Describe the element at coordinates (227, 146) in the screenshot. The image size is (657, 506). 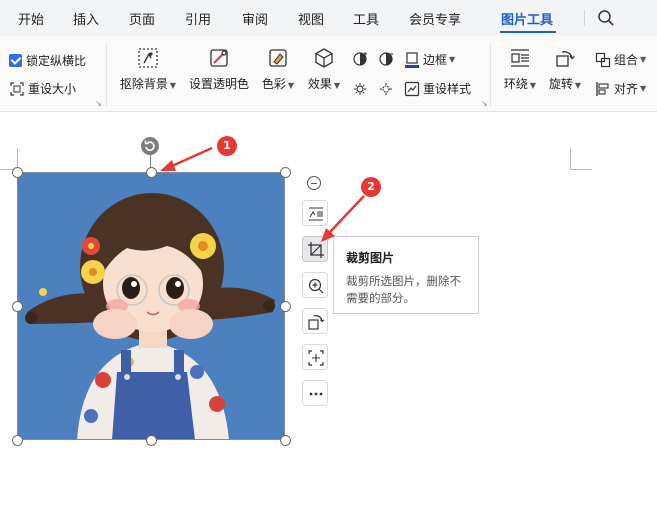
I see `annotation-badge: 1` at that location.